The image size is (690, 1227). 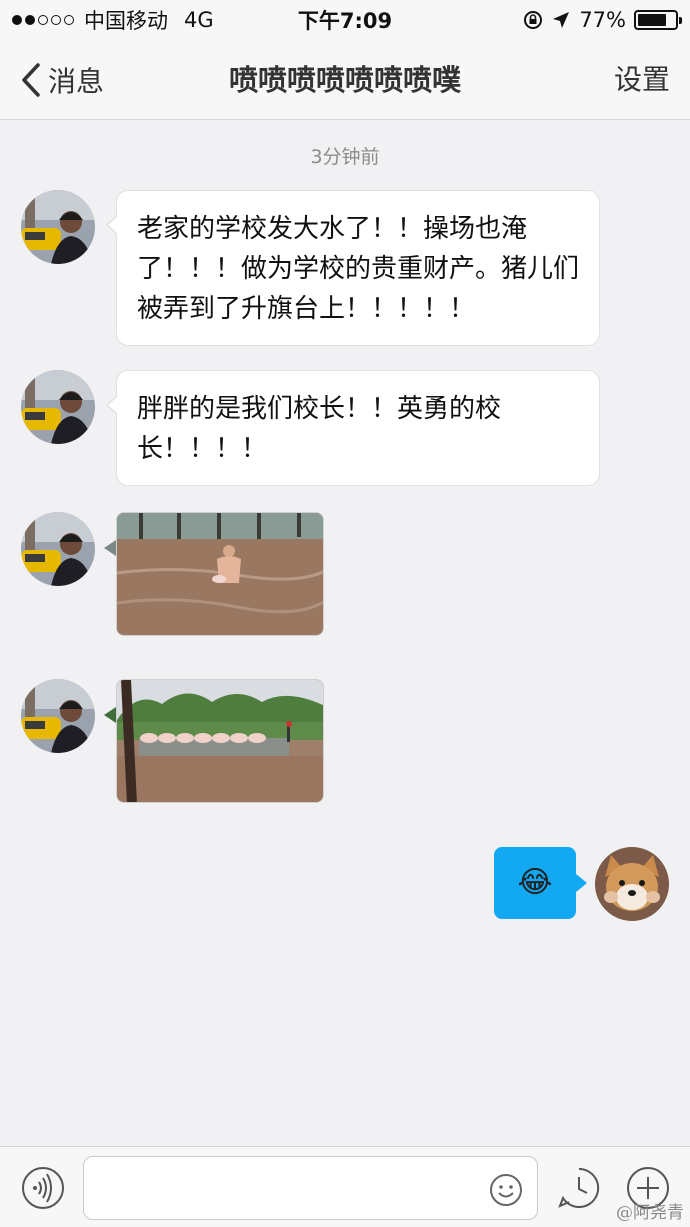 What do you see at coordinates (31, 80) in the screenshot?
I see `chevron-left-icon` at bounding box center [31, 80].